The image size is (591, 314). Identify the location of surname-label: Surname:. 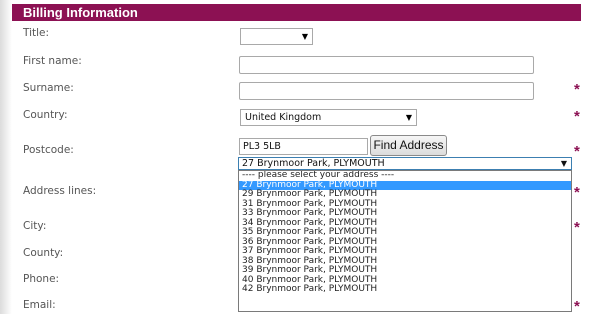
(48, 88).